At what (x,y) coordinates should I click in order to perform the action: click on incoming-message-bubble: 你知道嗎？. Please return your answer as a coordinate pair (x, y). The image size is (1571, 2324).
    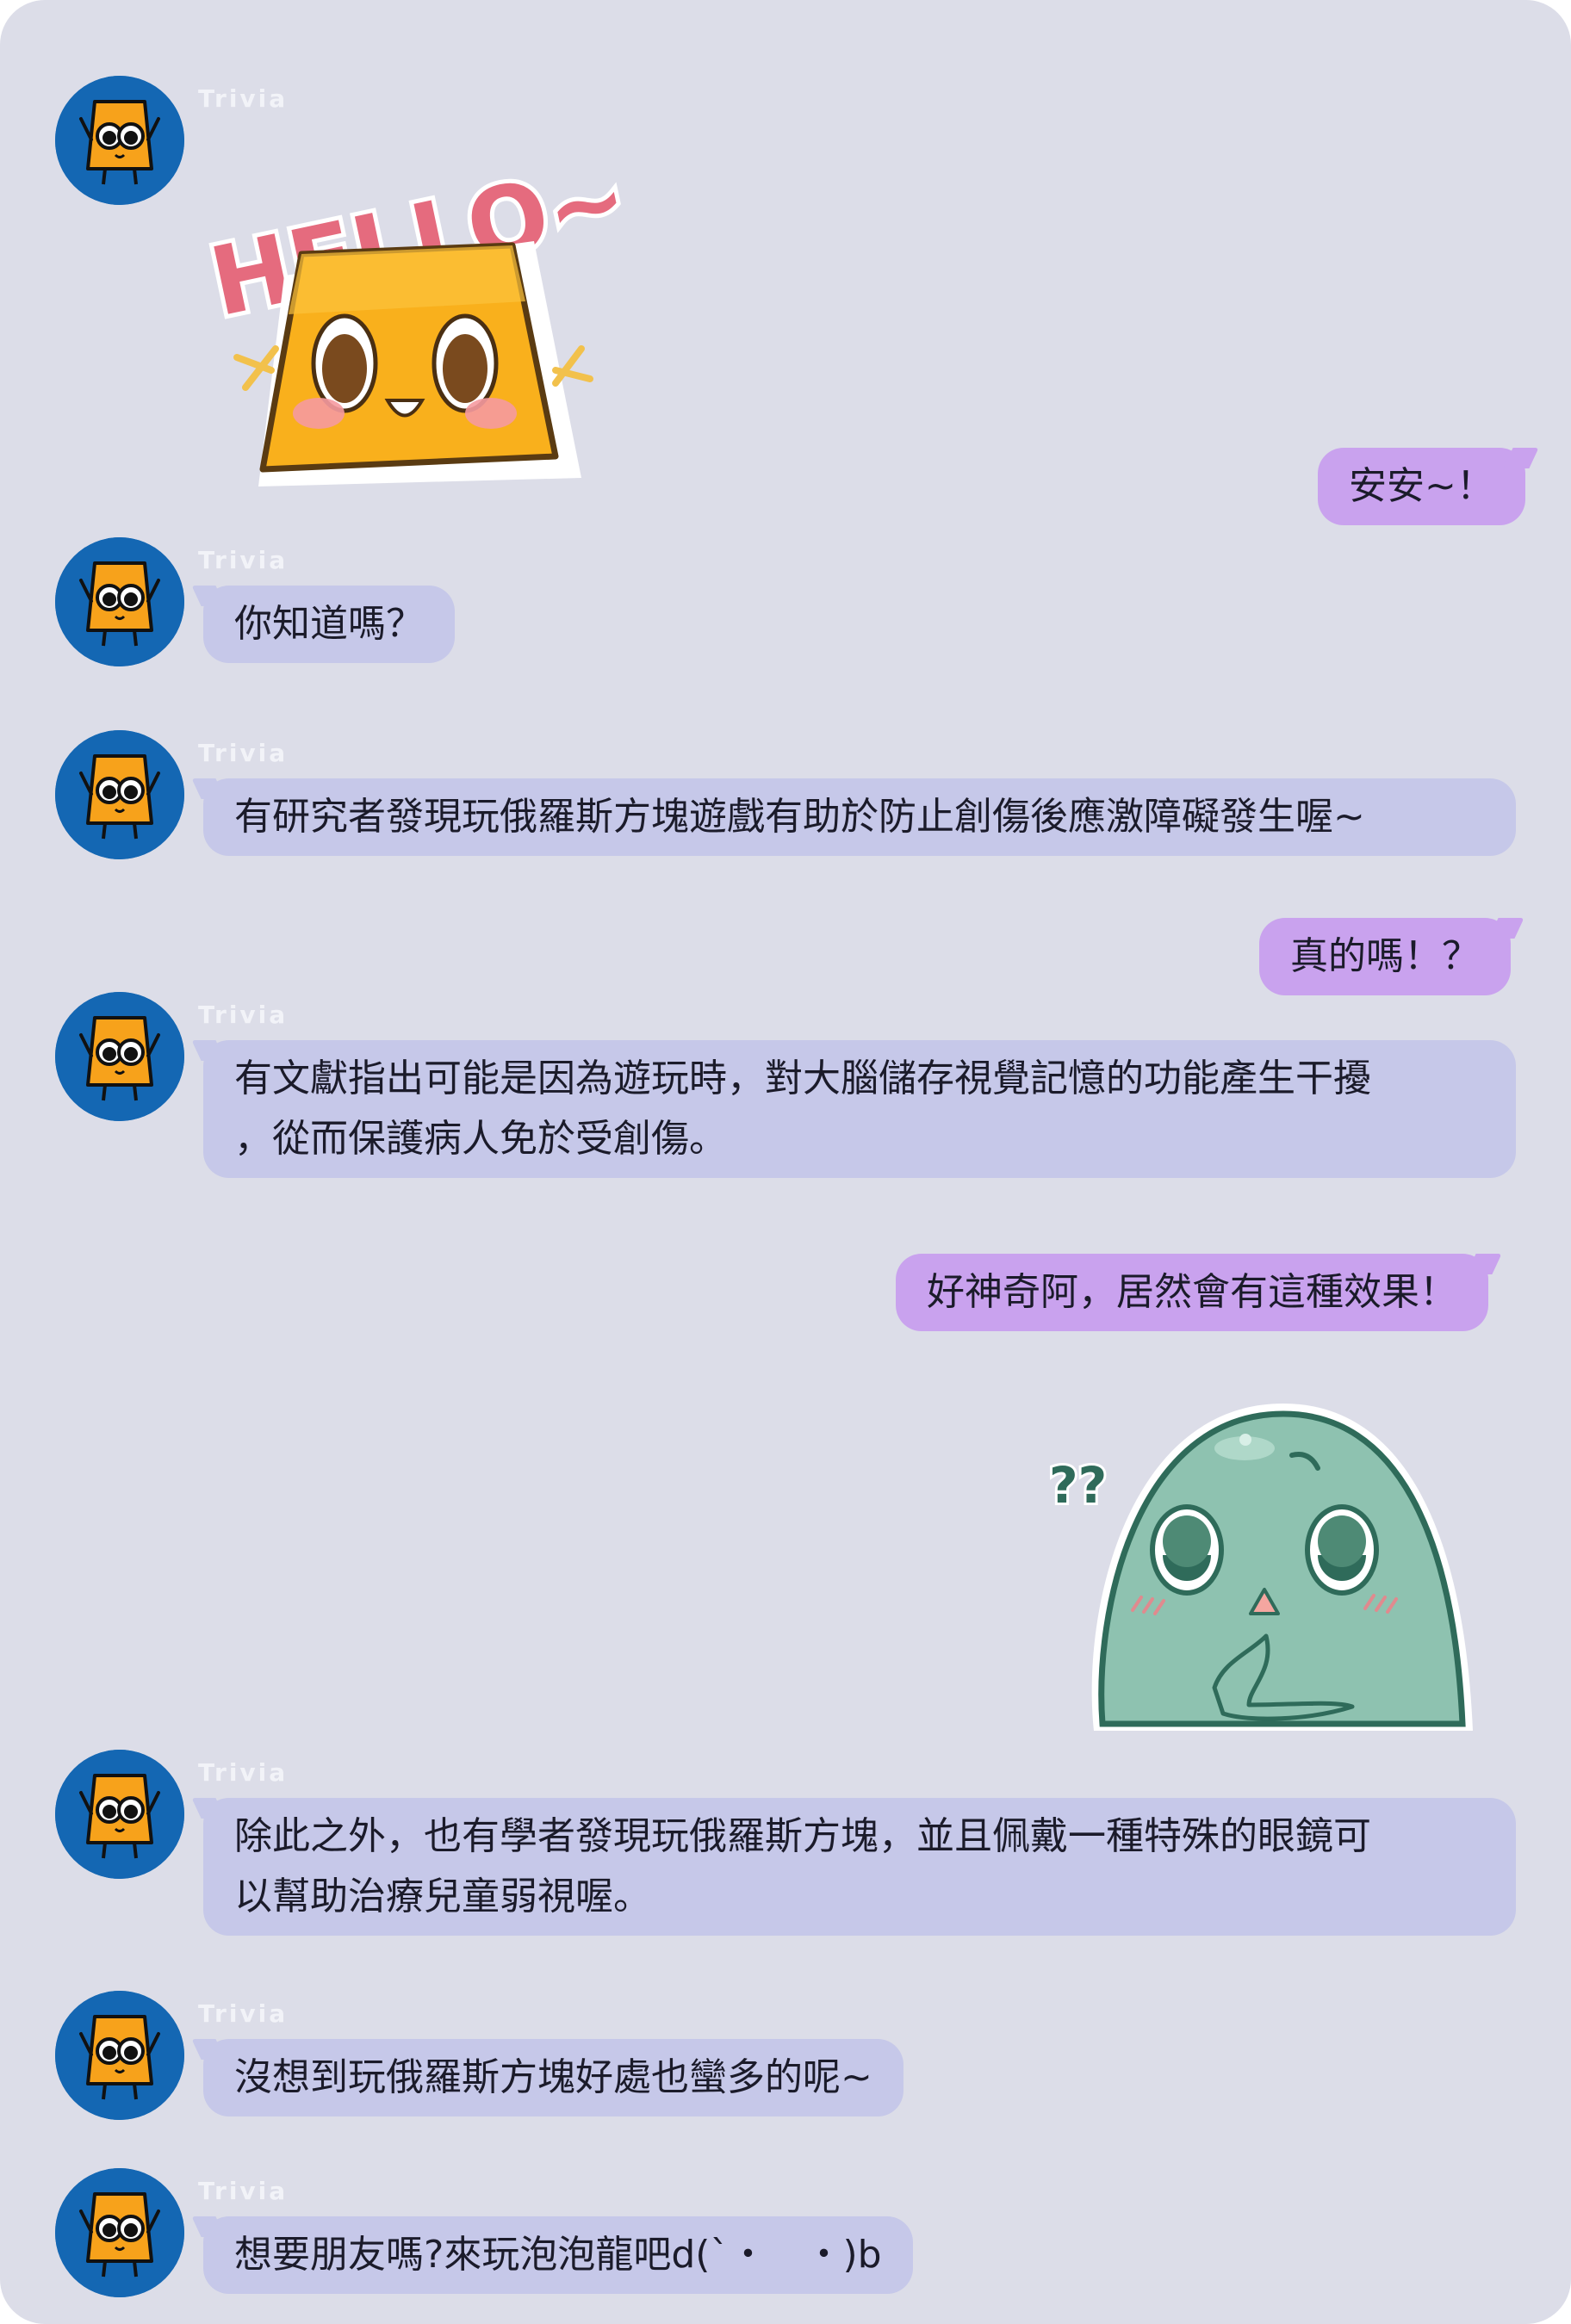
    Looking at the image, I should click on (329, 625).